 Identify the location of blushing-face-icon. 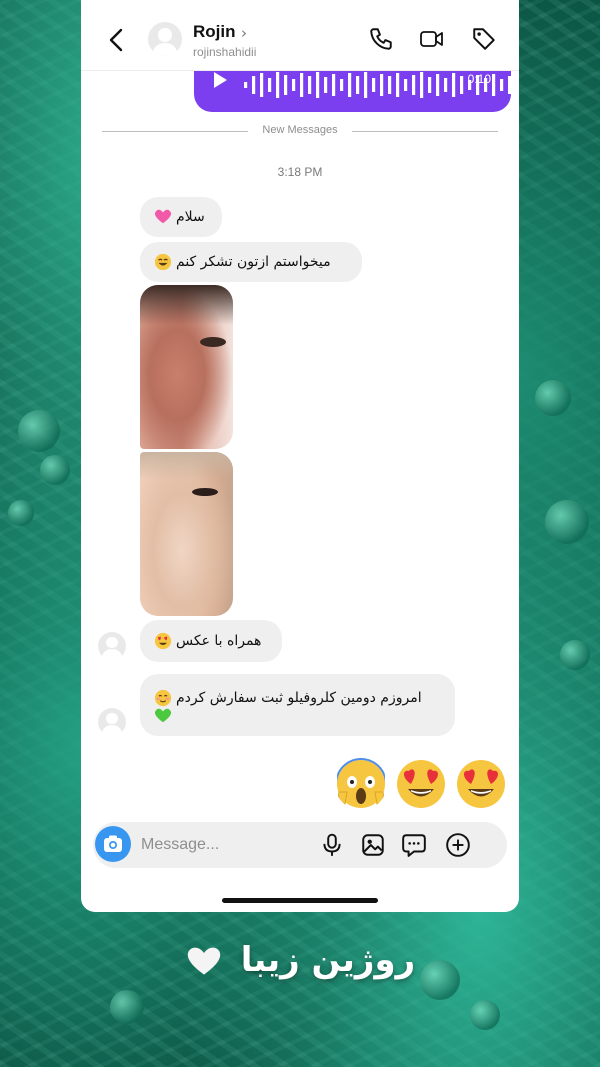
(163, 698).